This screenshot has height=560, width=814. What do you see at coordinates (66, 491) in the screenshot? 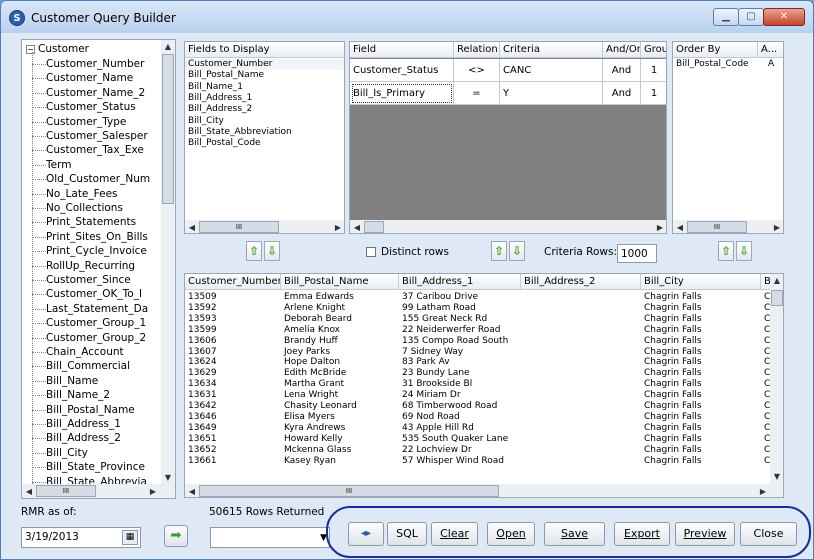
I see `tree-hscroll-thumb: III` at bounding box center [66, 491].